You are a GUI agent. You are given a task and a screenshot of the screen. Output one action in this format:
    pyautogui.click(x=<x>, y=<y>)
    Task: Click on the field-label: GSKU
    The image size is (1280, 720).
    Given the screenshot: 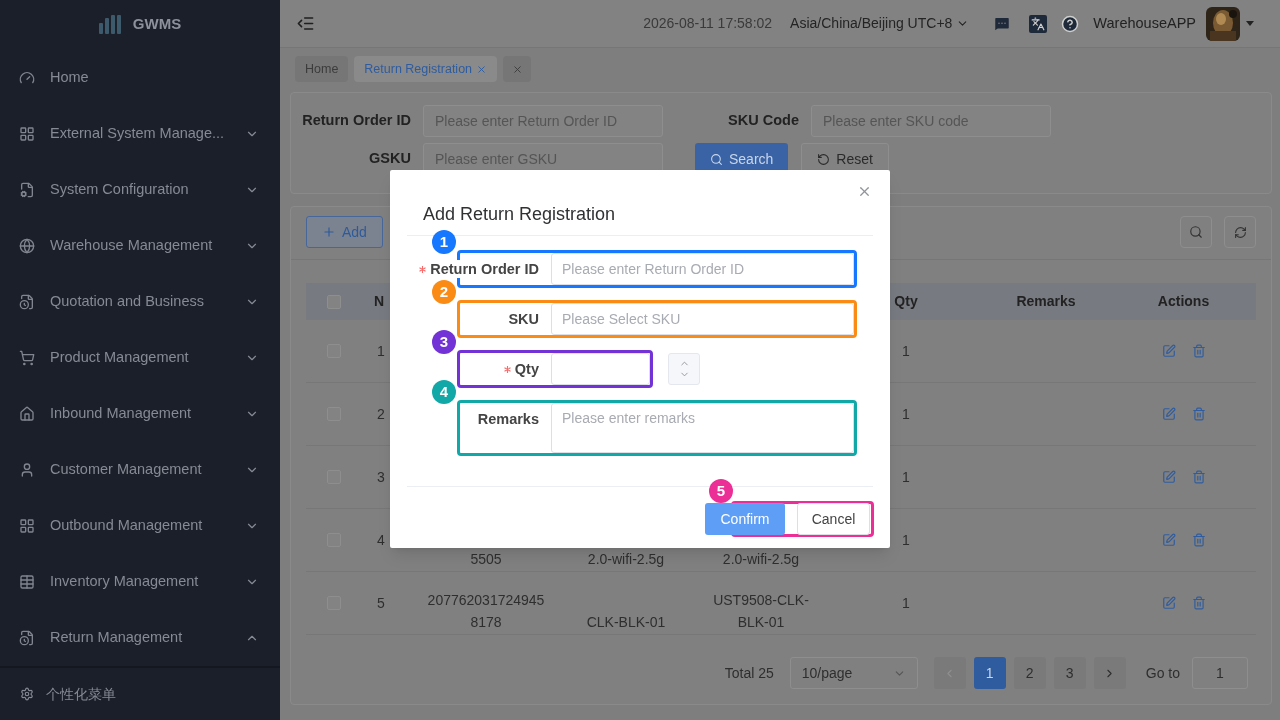 What is the action you would take?
    pyautogui.click(x=390, y=159)
    